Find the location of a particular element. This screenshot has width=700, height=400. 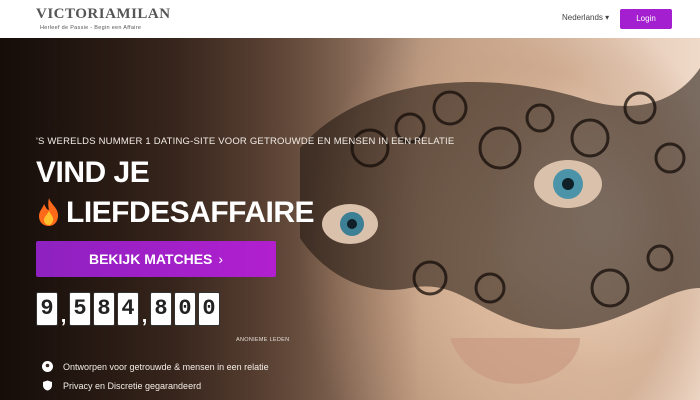

counter-digit: 4 is located at coordinates (128, 309).